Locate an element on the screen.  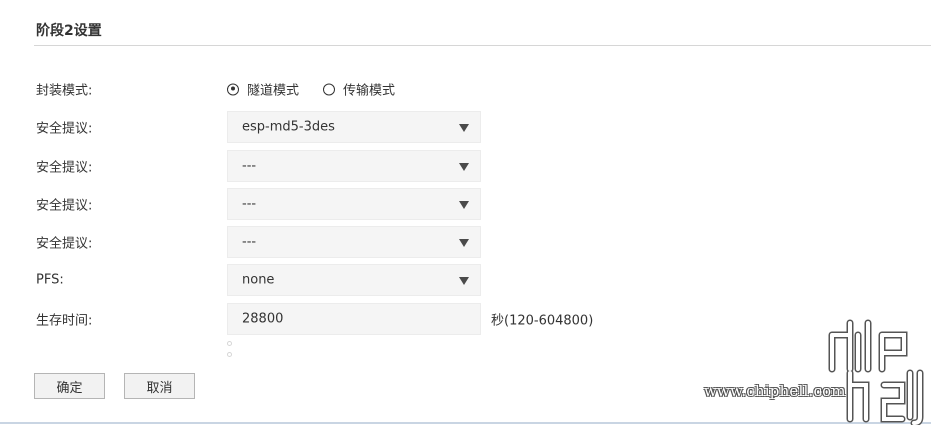
section-title: 阶段2设置 is located at coordinates (69, 31).